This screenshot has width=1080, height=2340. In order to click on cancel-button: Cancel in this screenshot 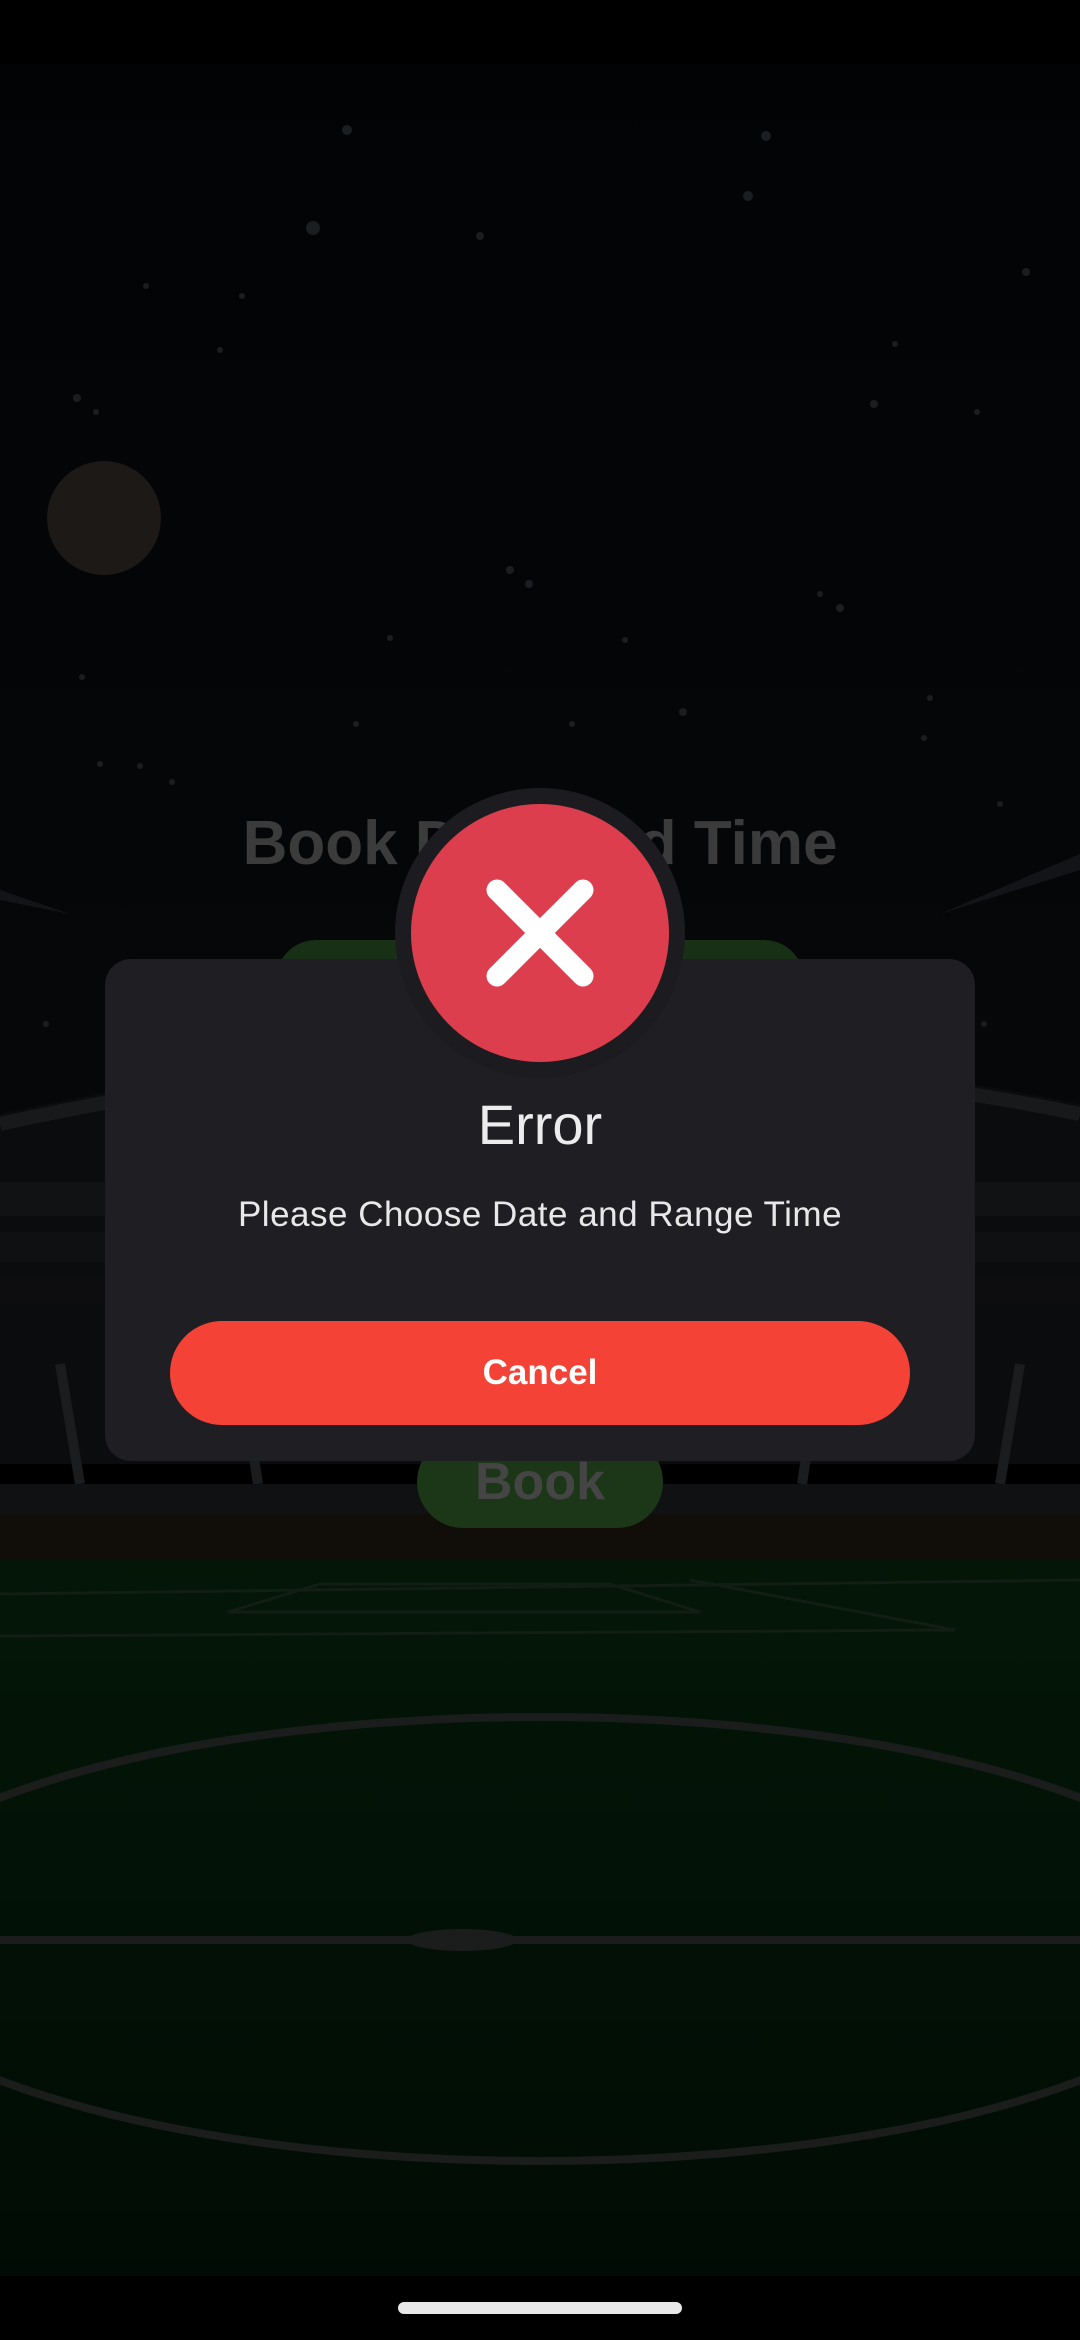, I will do `click(540, 1373)`.